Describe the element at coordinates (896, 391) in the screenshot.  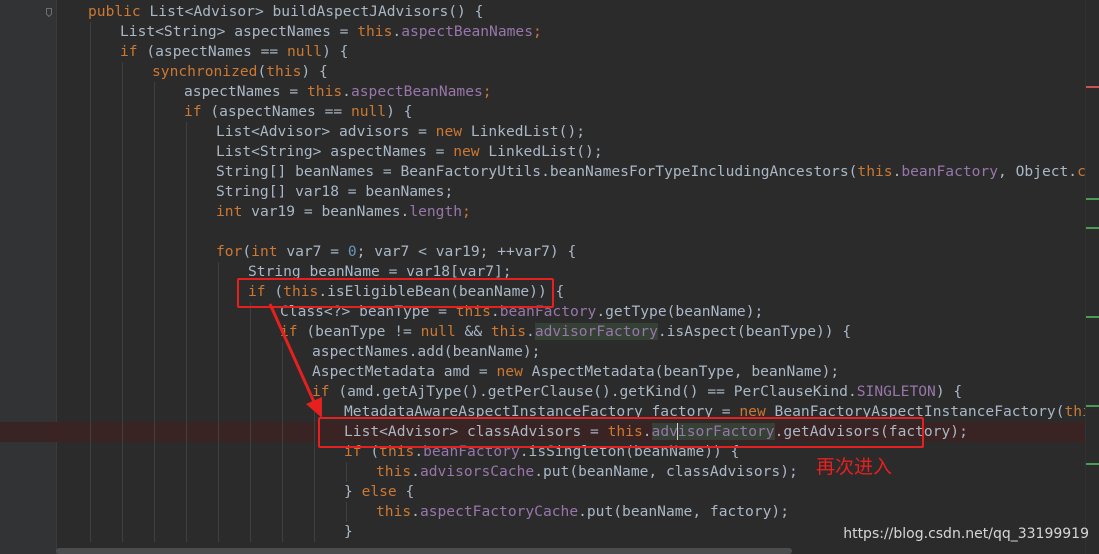
I see `code-token: SINGLETON` at that location.